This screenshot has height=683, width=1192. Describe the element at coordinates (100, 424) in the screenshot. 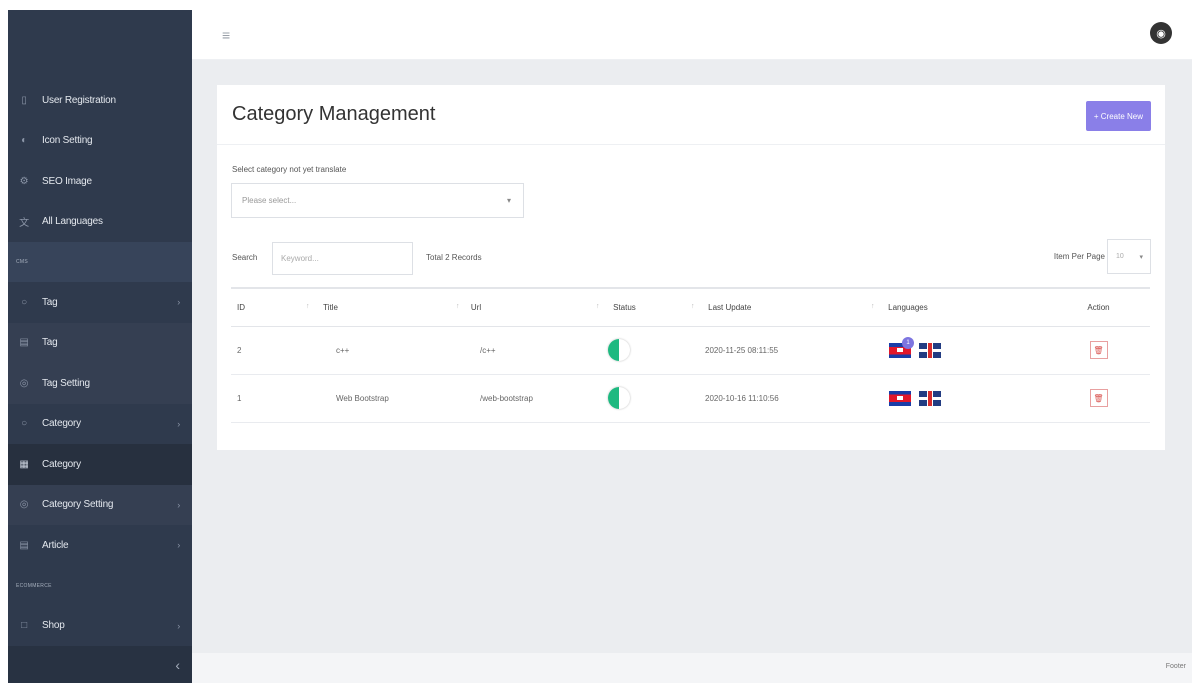

I see `sidebar-item-category-group: ○ Category ›` at that location.